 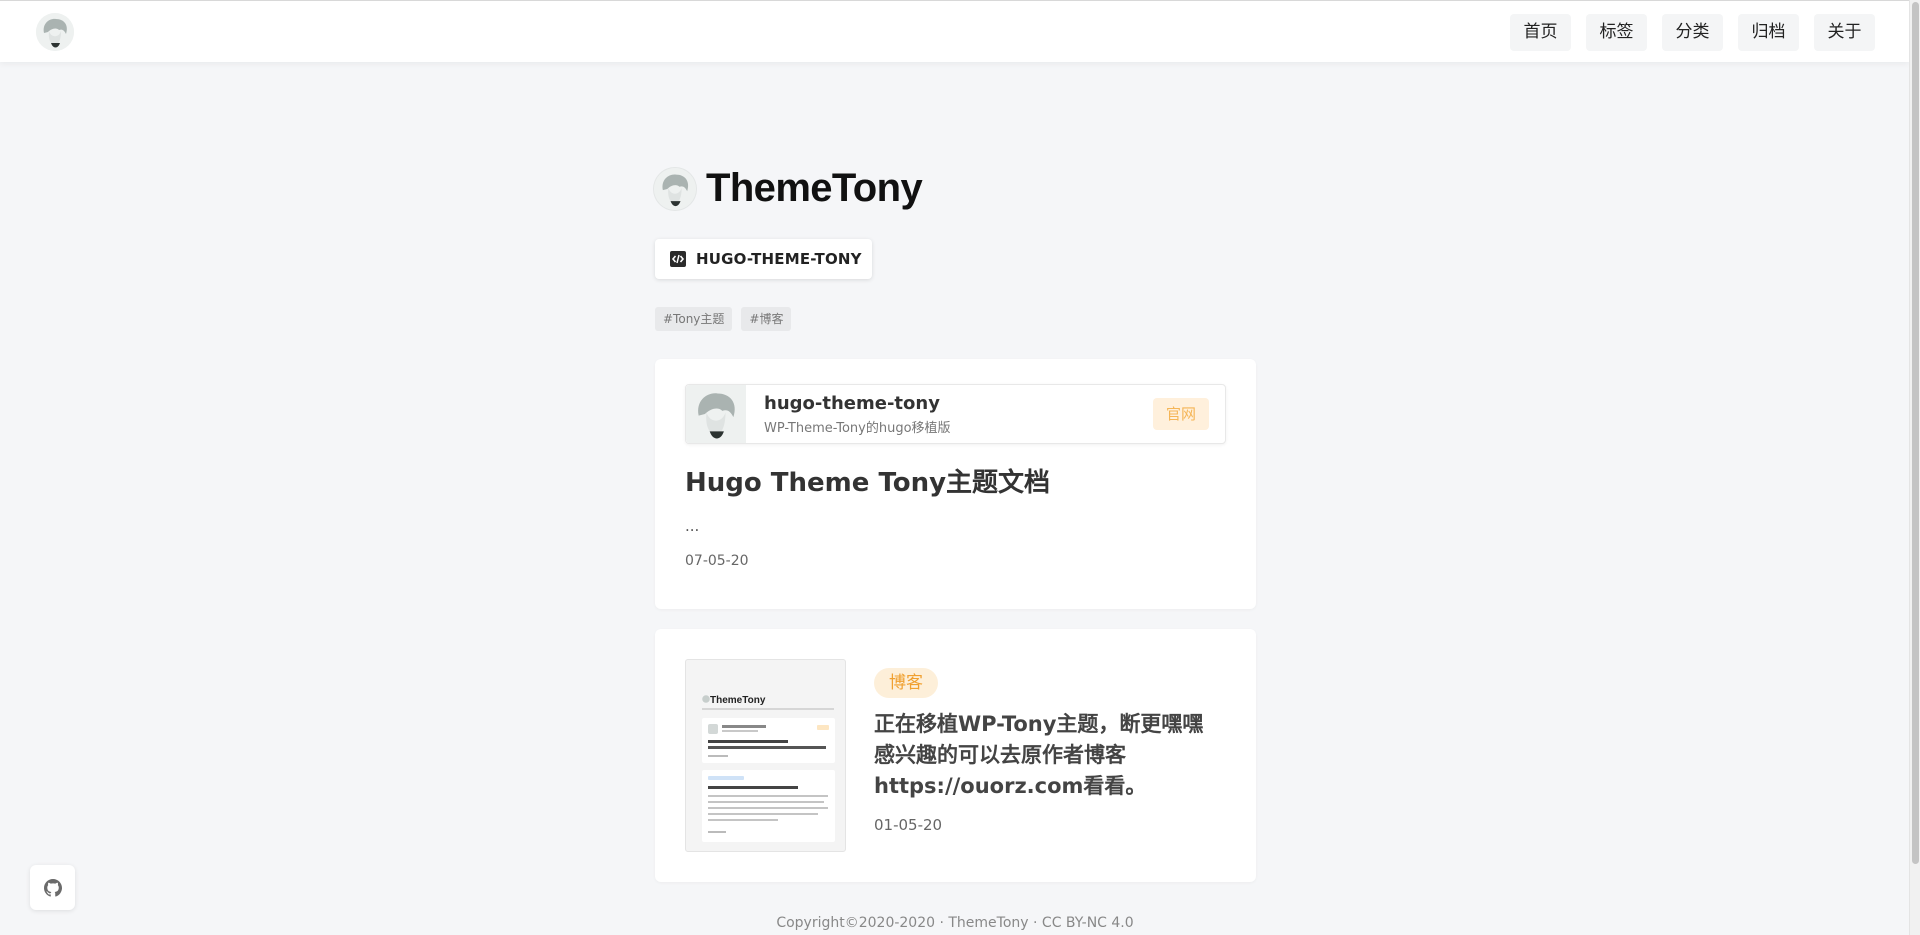 What do you see at coordinates (716, 414) in the screenshot?
I see `repo-avatar-icon` at bounding box center [716, 414].